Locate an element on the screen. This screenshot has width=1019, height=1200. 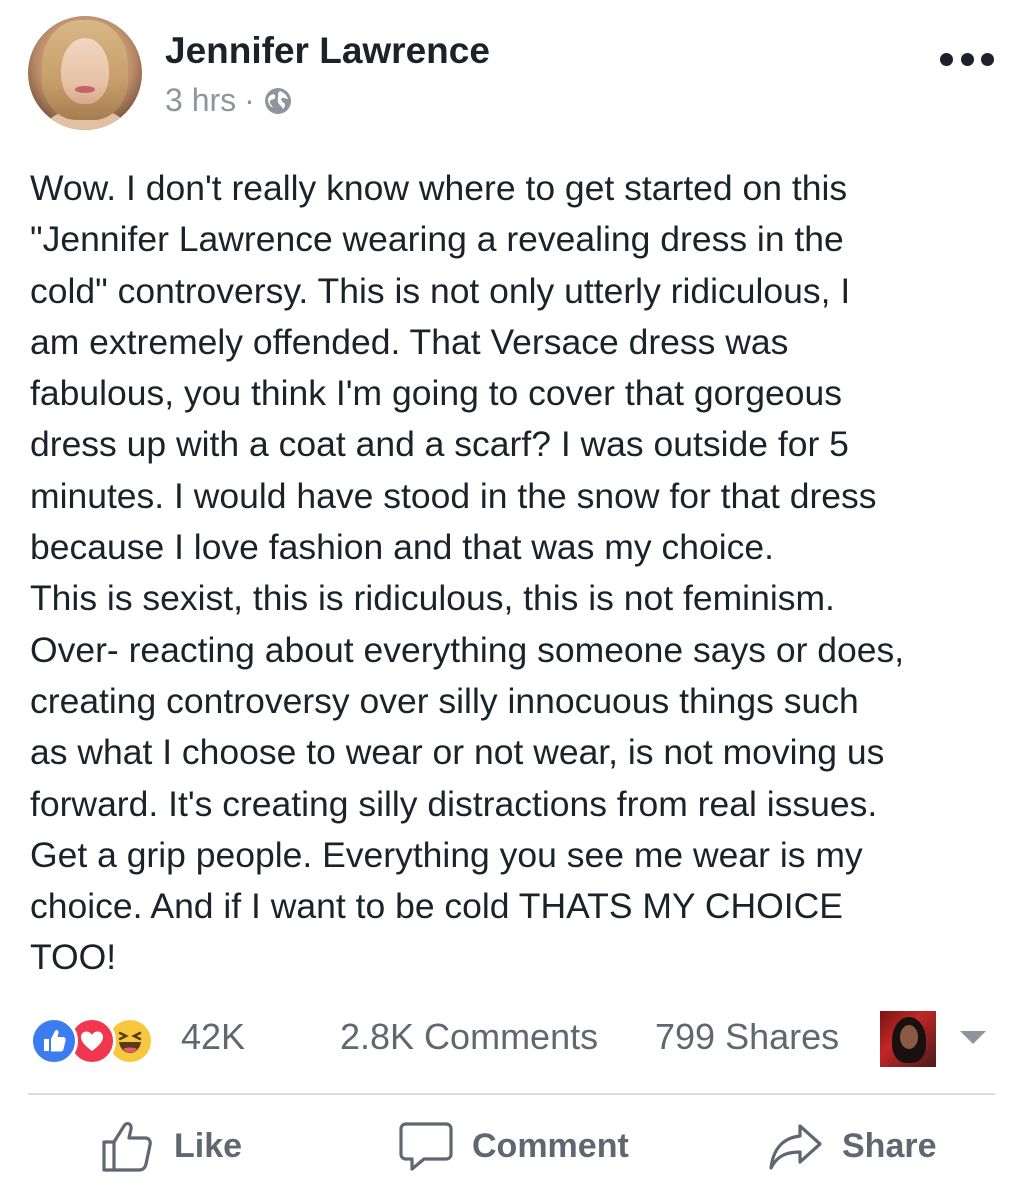
viewer-avatar is located at coordinates (908, 1039).